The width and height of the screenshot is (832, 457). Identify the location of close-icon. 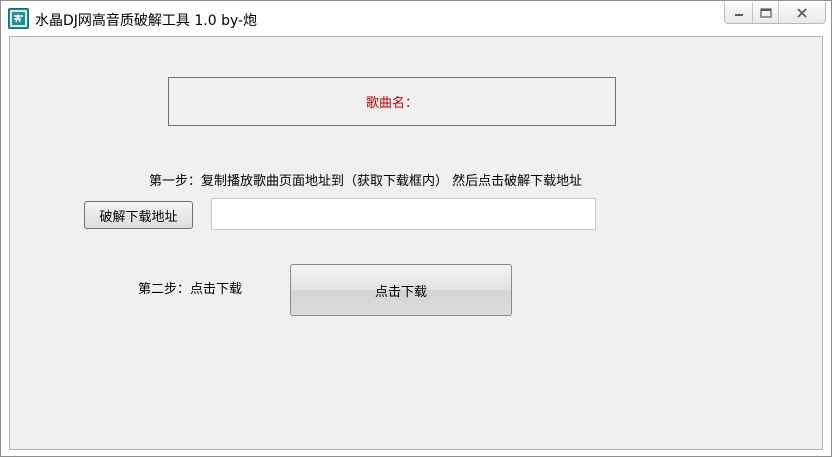
(802, 12).